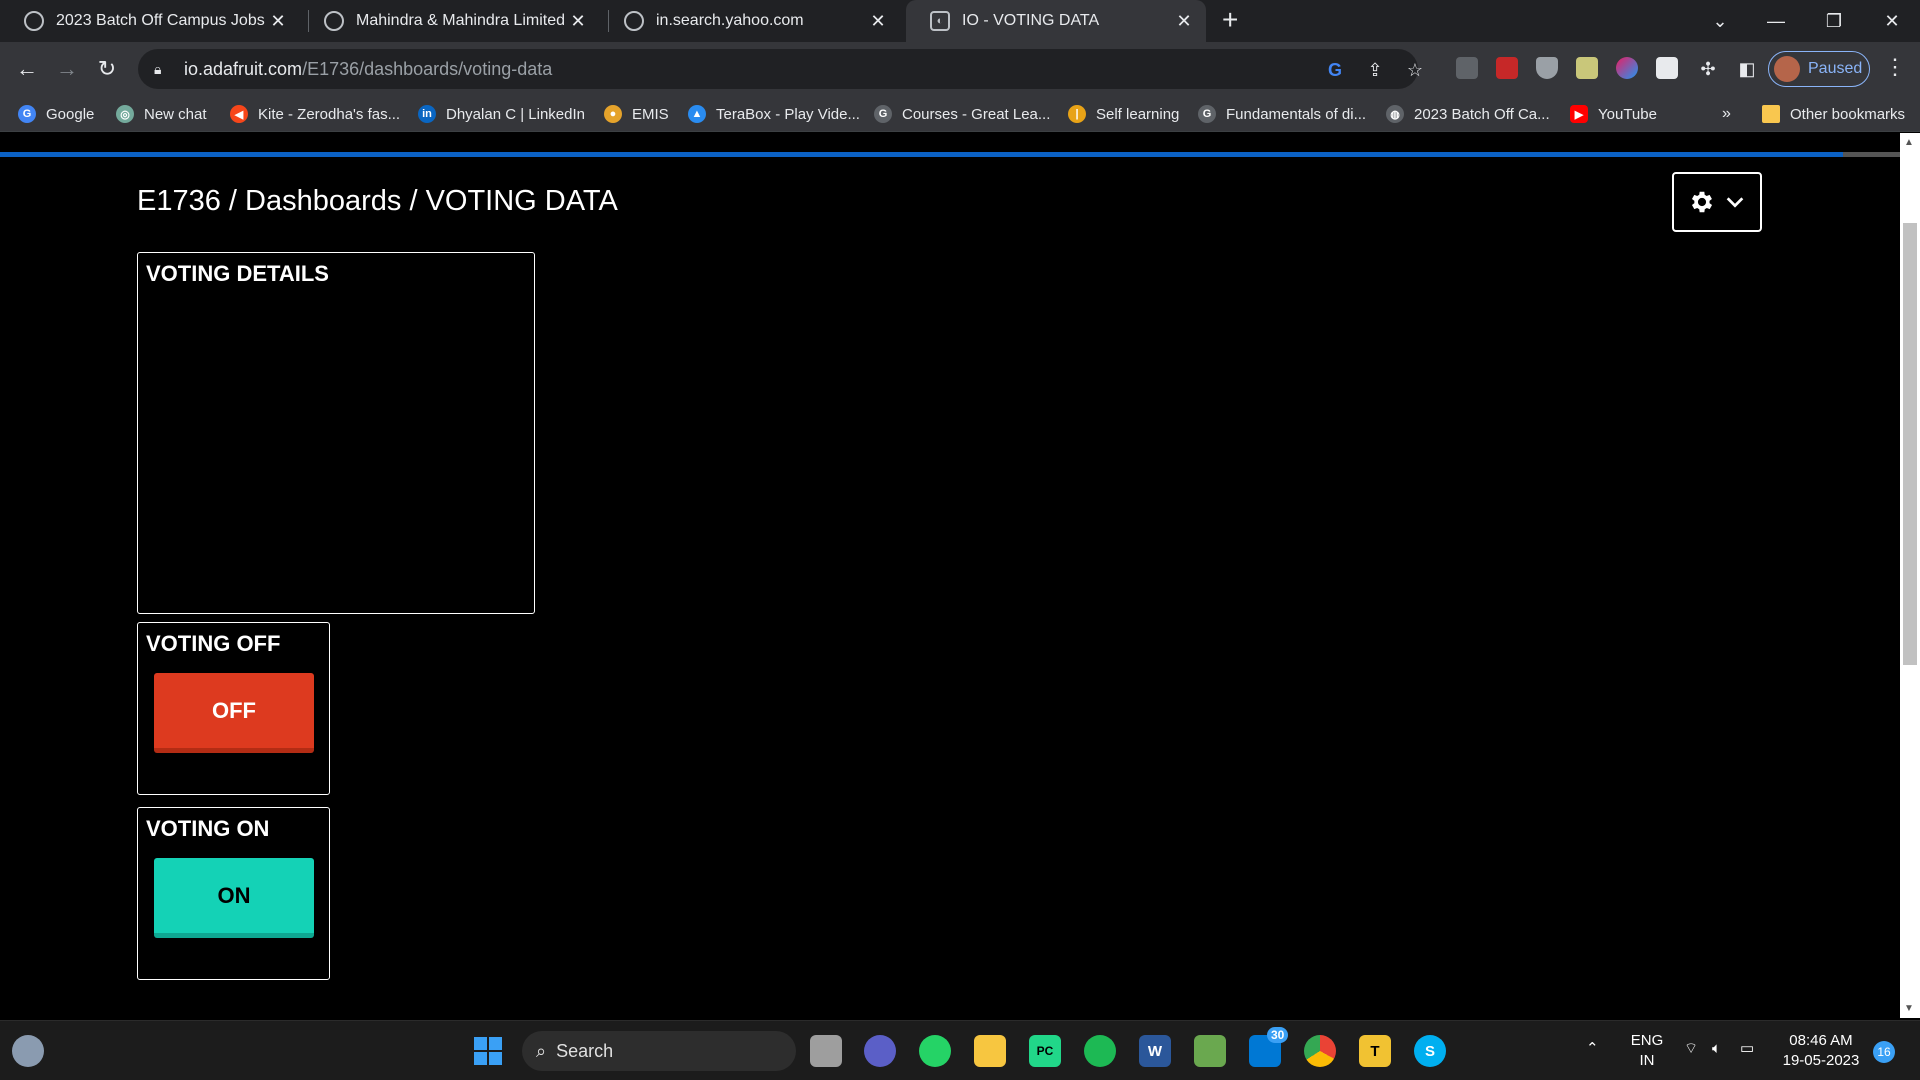  What do you see at coordinates (1230, 20) in the screenshot?
I see `new-tab-button: +` at bounding box center [1230, 20].